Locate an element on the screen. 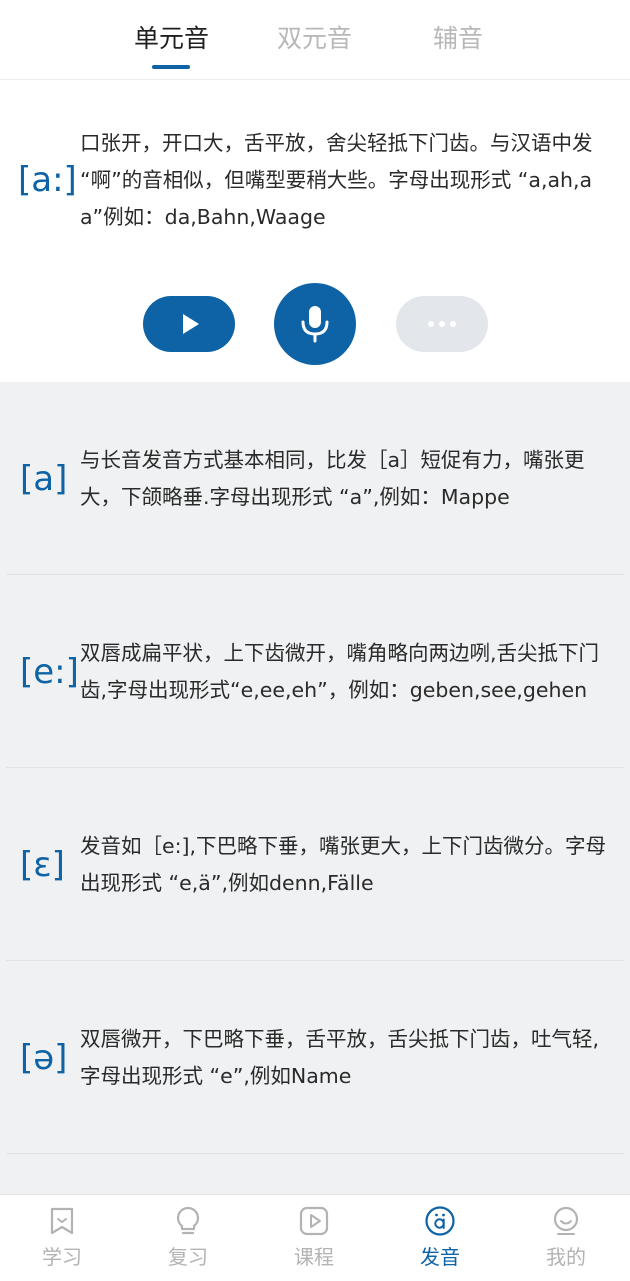 This screenshot has height=1281, width=630. smiley-face-icon is located at coordinates (566, 1220).